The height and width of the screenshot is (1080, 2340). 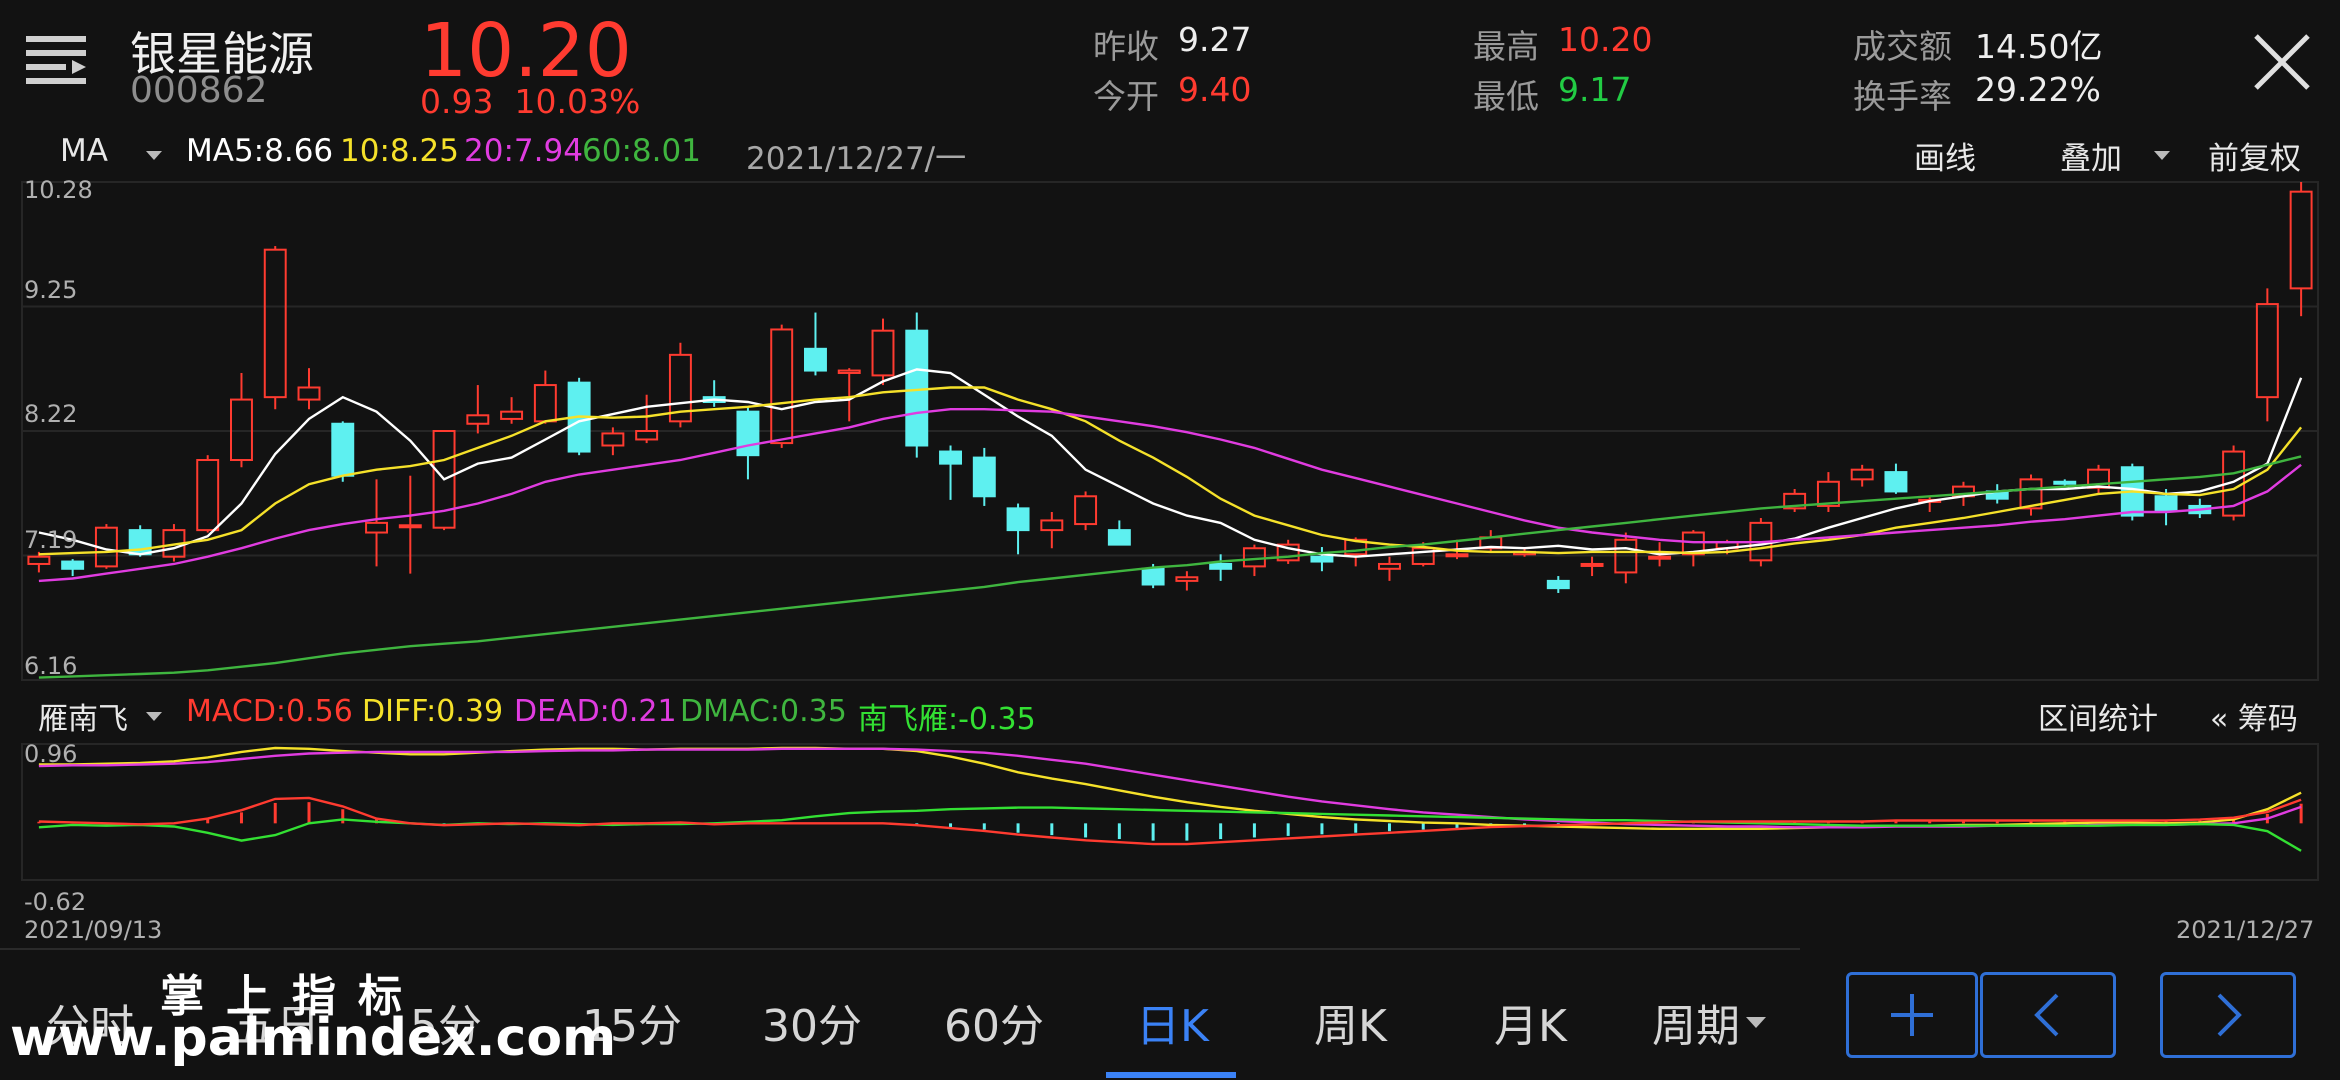 I want to click on dead-label: DEAD:, so click(x=562, y=711).